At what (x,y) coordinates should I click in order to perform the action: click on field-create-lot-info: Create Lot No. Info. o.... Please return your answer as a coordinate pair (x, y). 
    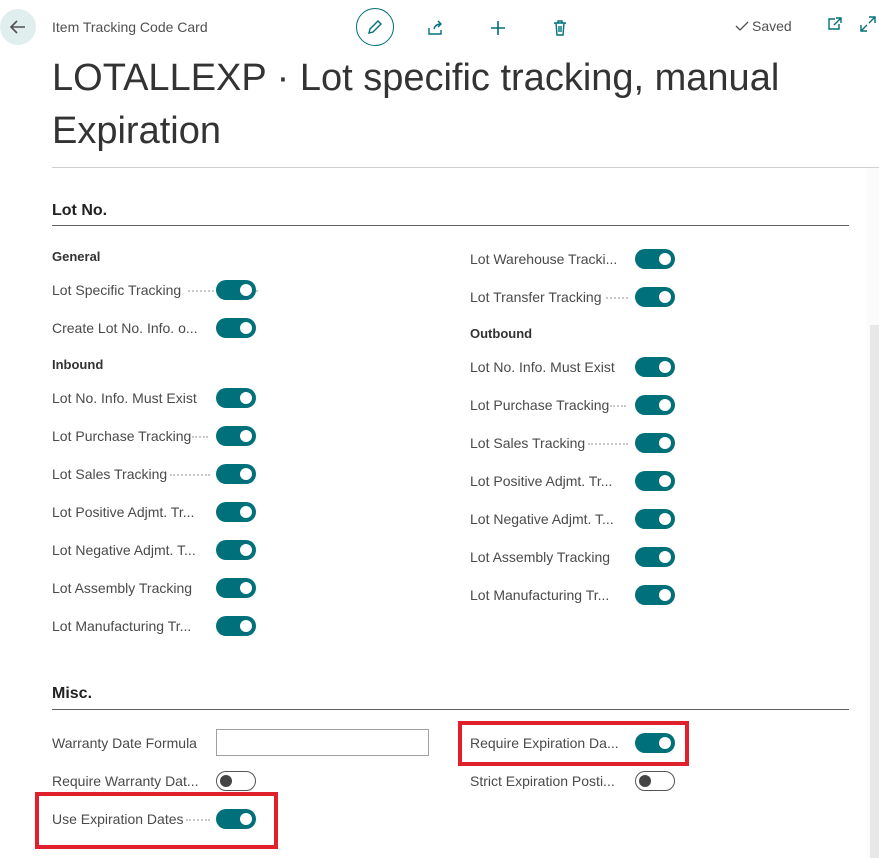
    Looking at the image, I should click on (154, 328).